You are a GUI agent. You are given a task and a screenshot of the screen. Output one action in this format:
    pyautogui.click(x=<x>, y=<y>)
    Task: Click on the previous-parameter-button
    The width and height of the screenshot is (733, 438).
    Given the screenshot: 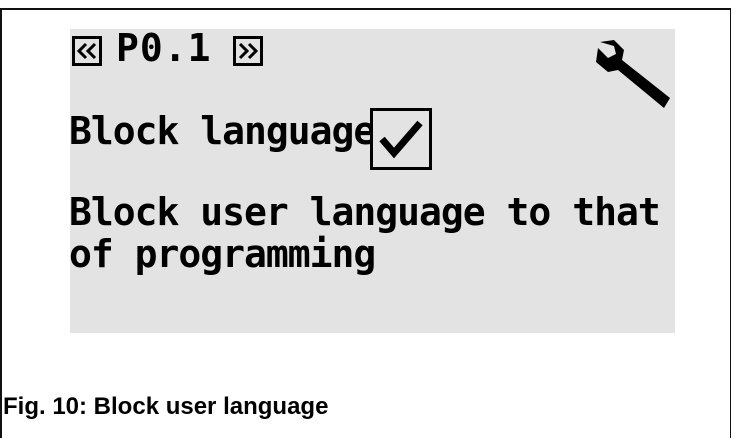 What is the action you would take?
    pyautogui.click(x=87, y=51)
    